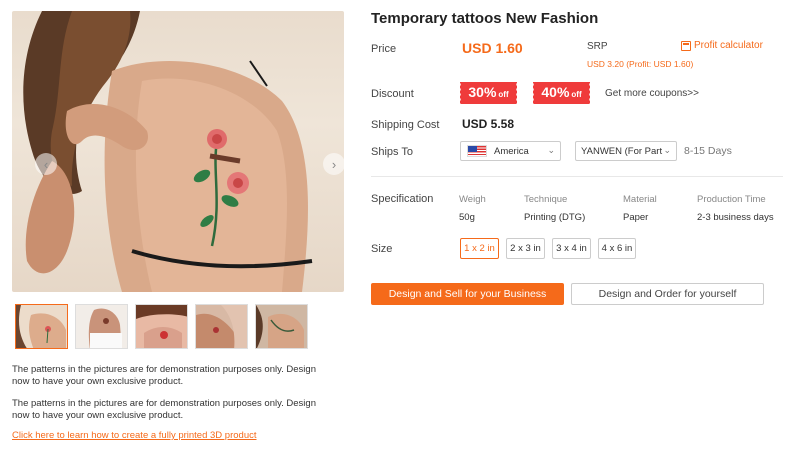 The height and width of the screenshot is (450, 800). What do you see at coordinates (467, 217) in the screenshot?
I see `spec-value-weigh: 50g` at bounding box center [467, 217].